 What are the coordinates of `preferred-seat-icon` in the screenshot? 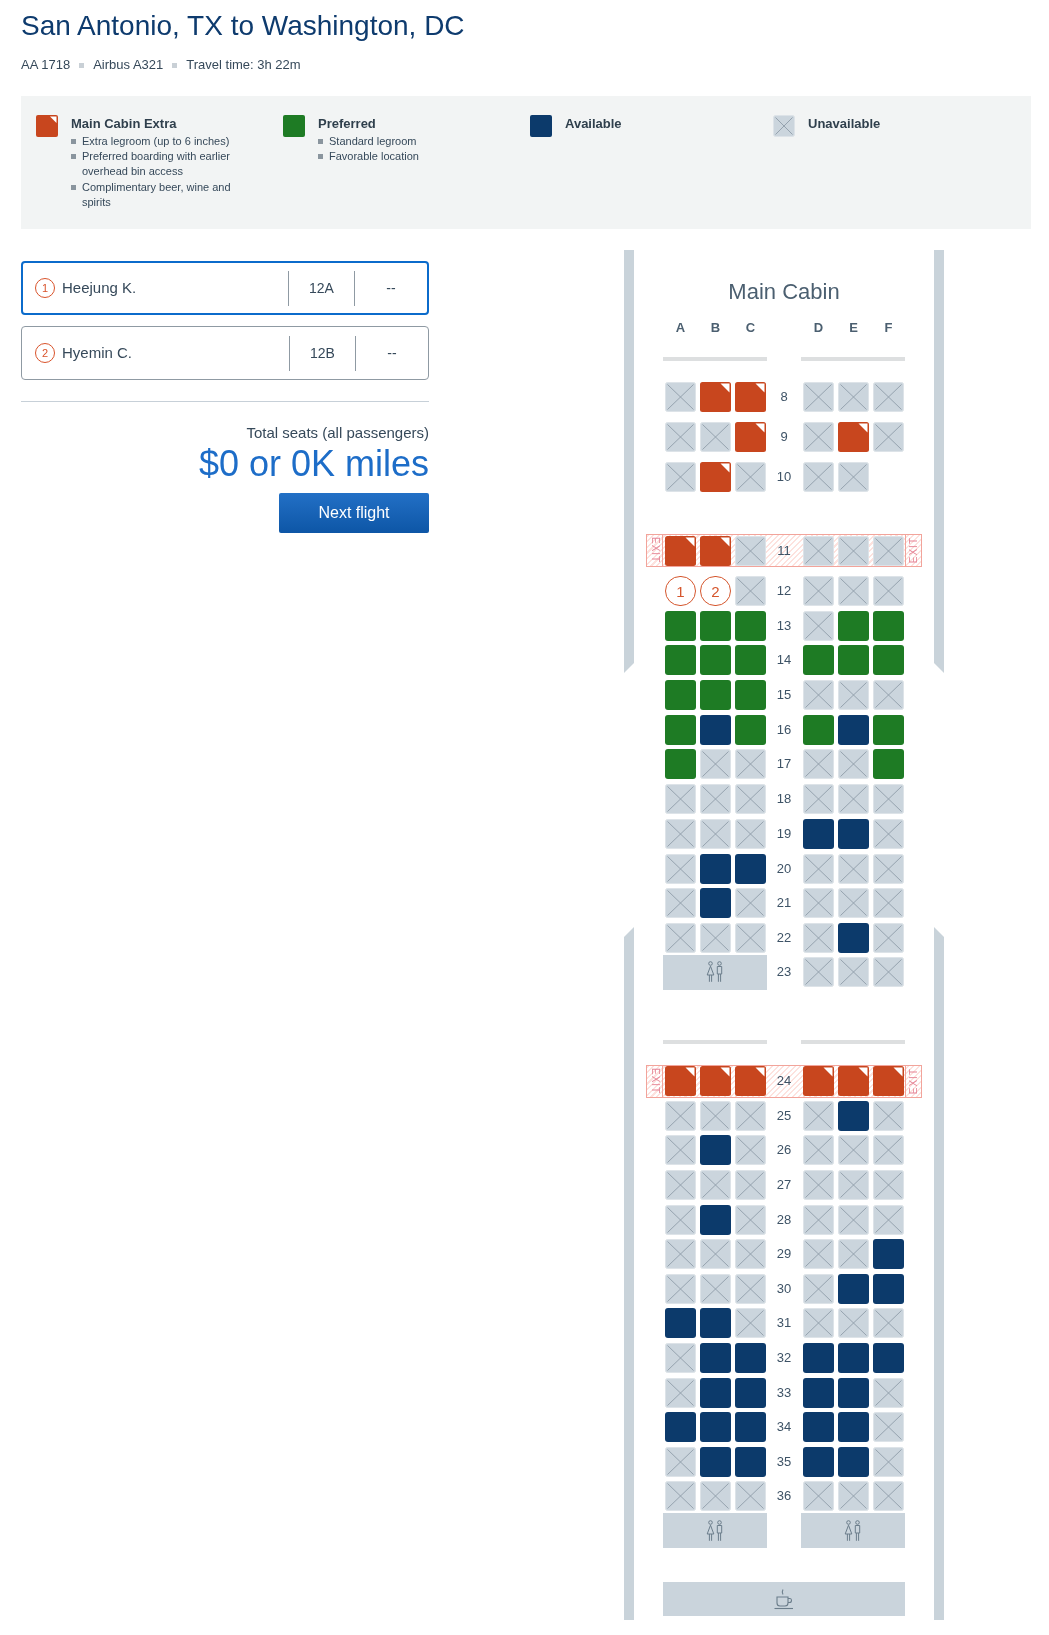 It's located at (294, 126).